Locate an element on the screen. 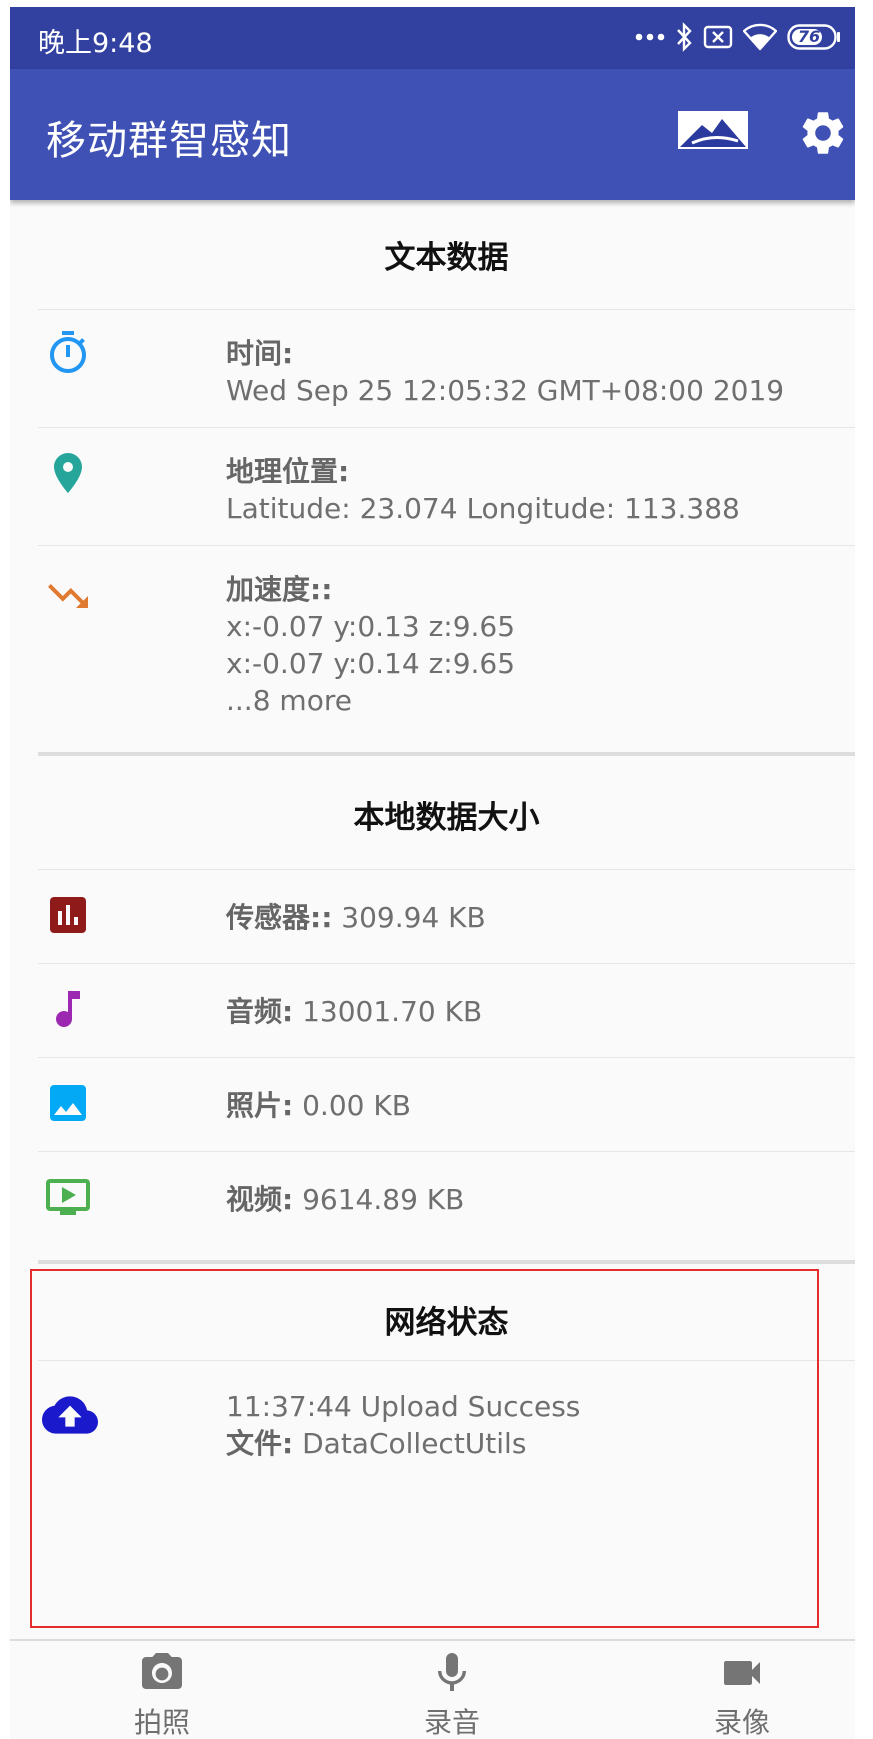 This screenshot has height=1739, width=873. audio-label: 音频: is located at coordinates (260, 1011).